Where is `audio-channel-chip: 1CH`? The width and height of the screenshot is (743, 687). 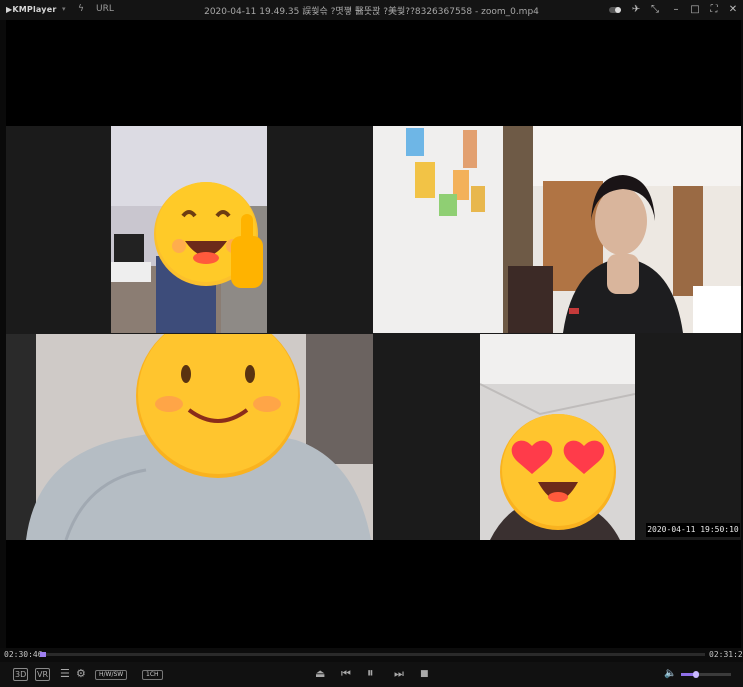 audio-channel-chip: 1CH is located at coordinates (152, 675).